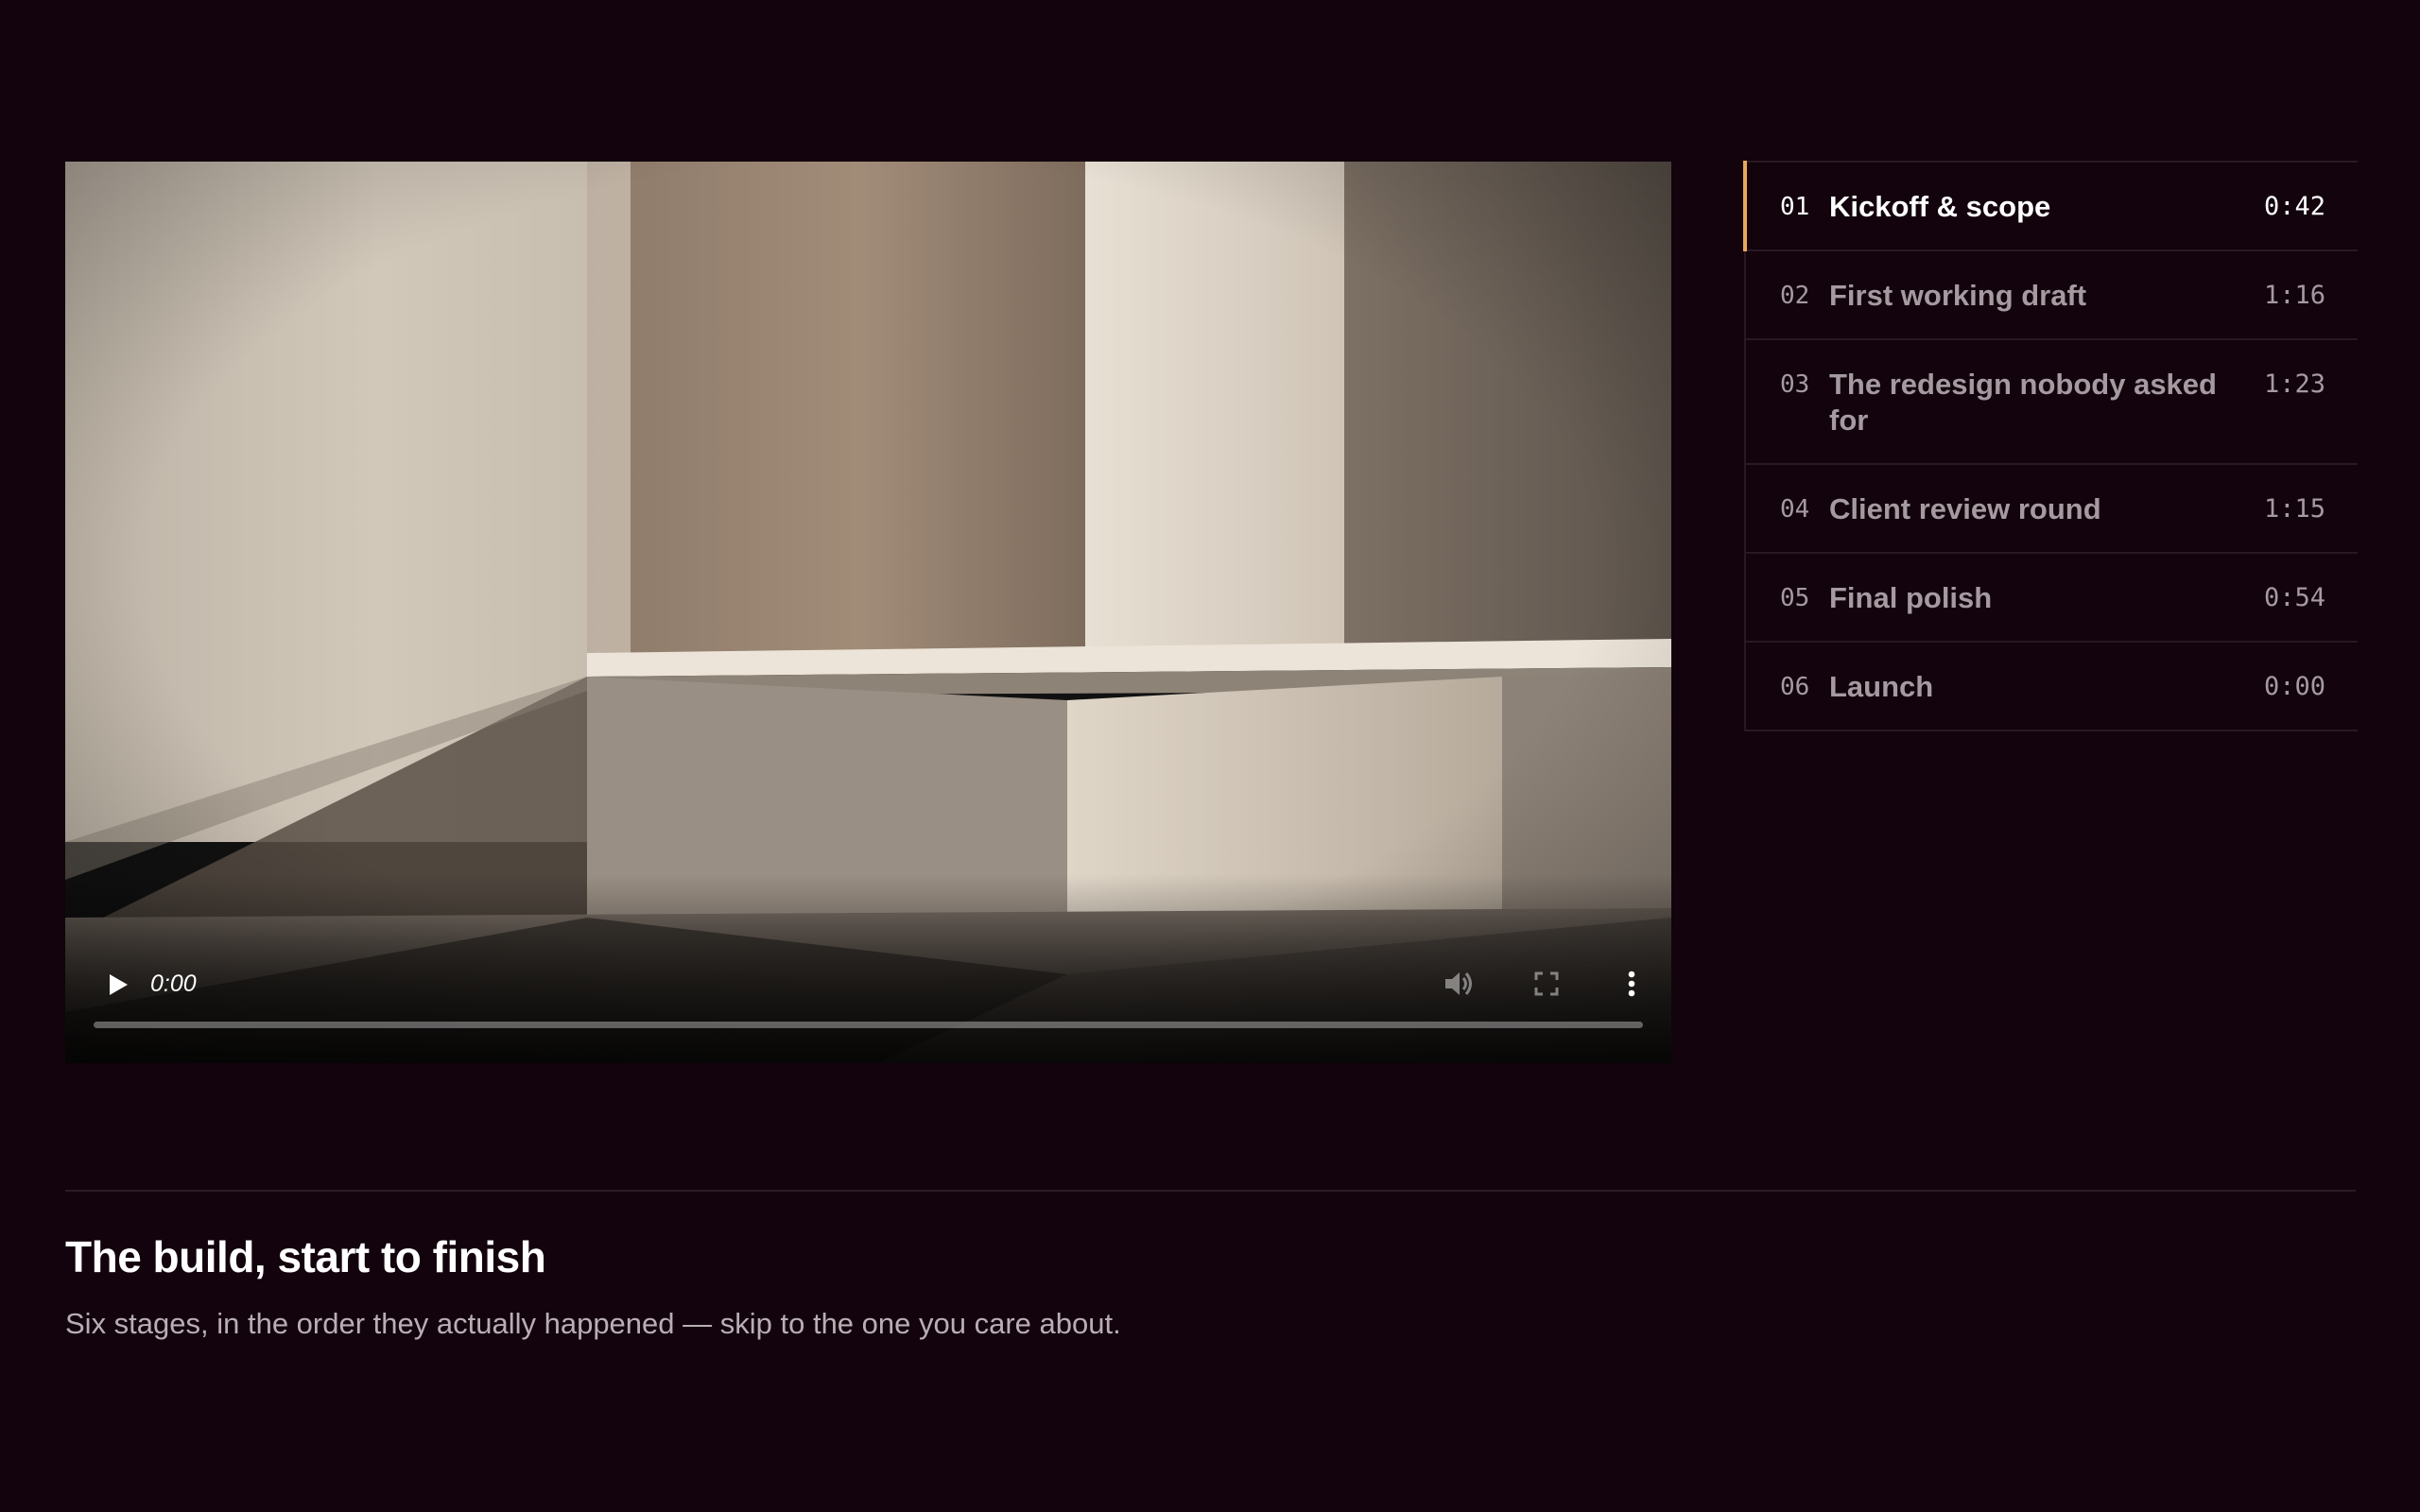 This screenshot has height=1512, width=2420. I want to click on chapter-item-1: 01 Kickoff & scope 0:42, so click(2050, 206).